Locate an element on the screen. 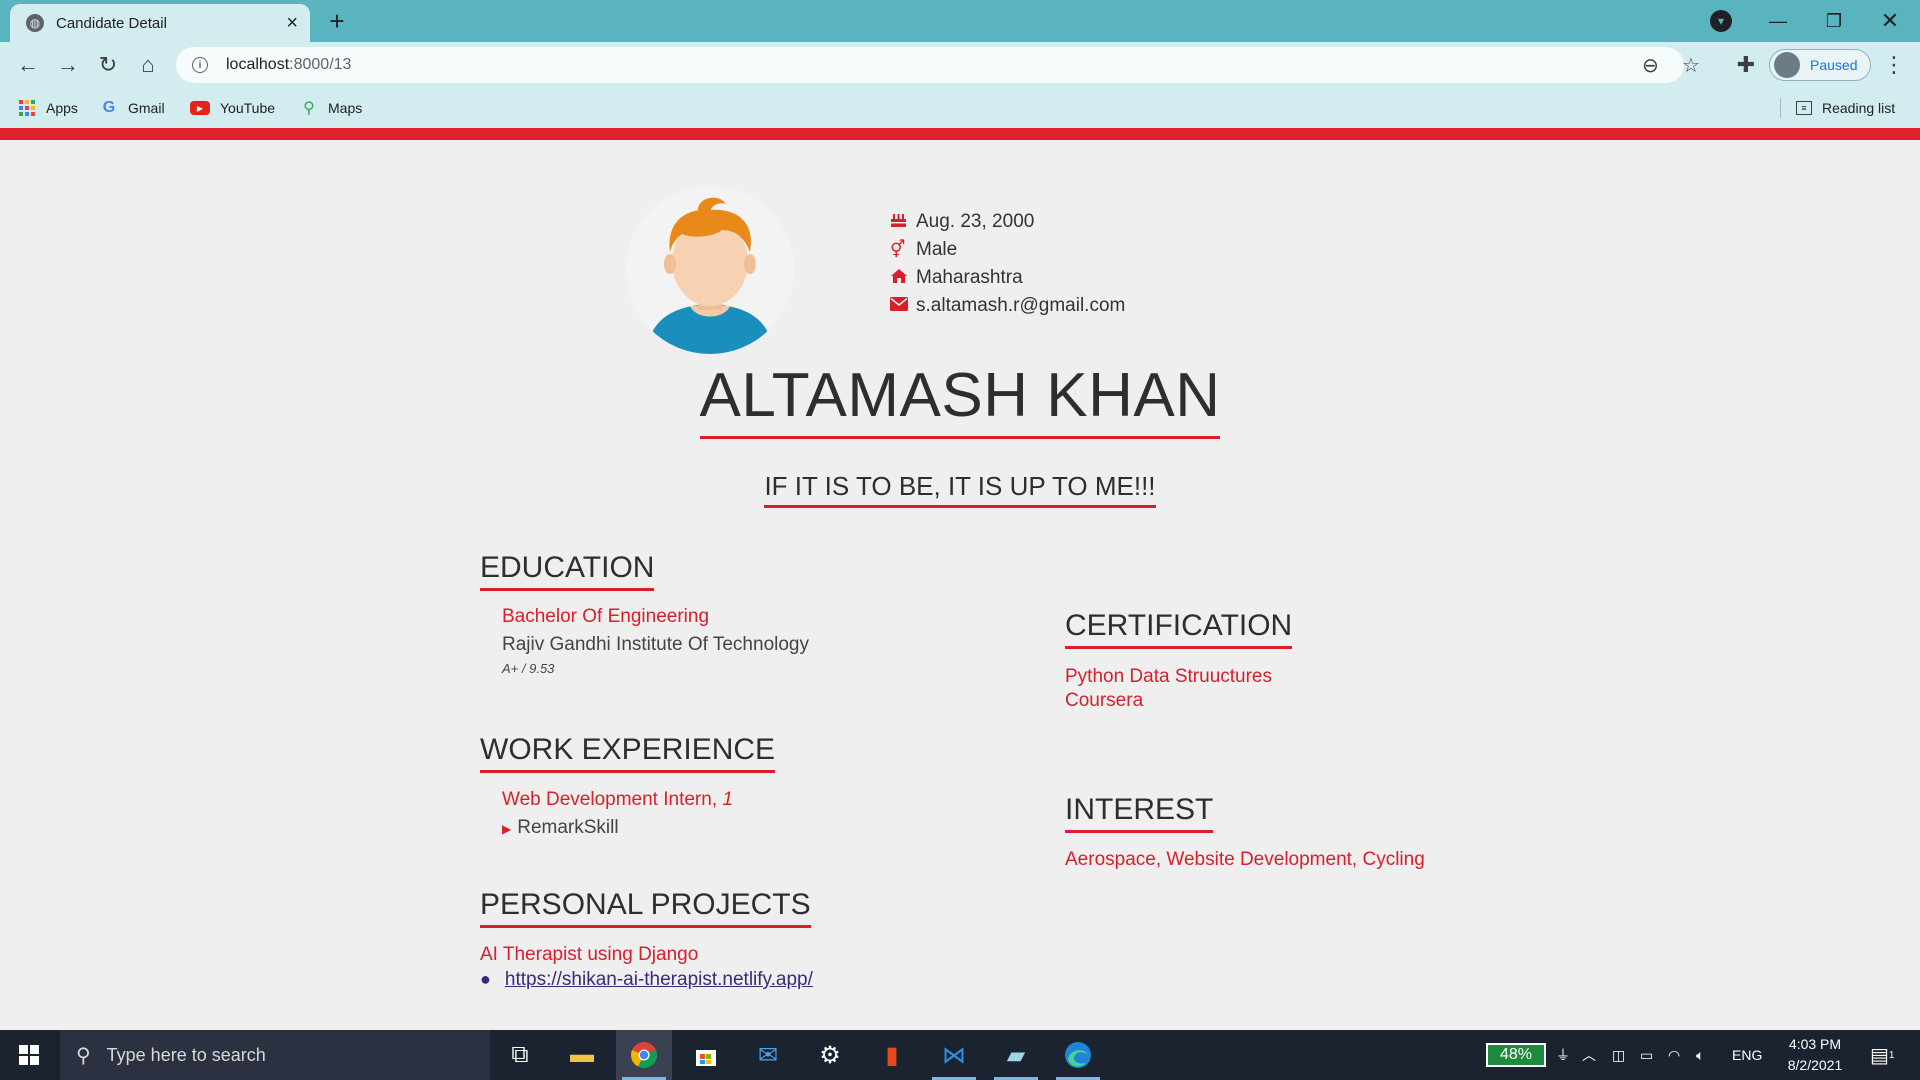 The width and height of the screenshot is (1920, 1080). clock-date: 8/2/2021 is located at coordinates (1815, 1065).